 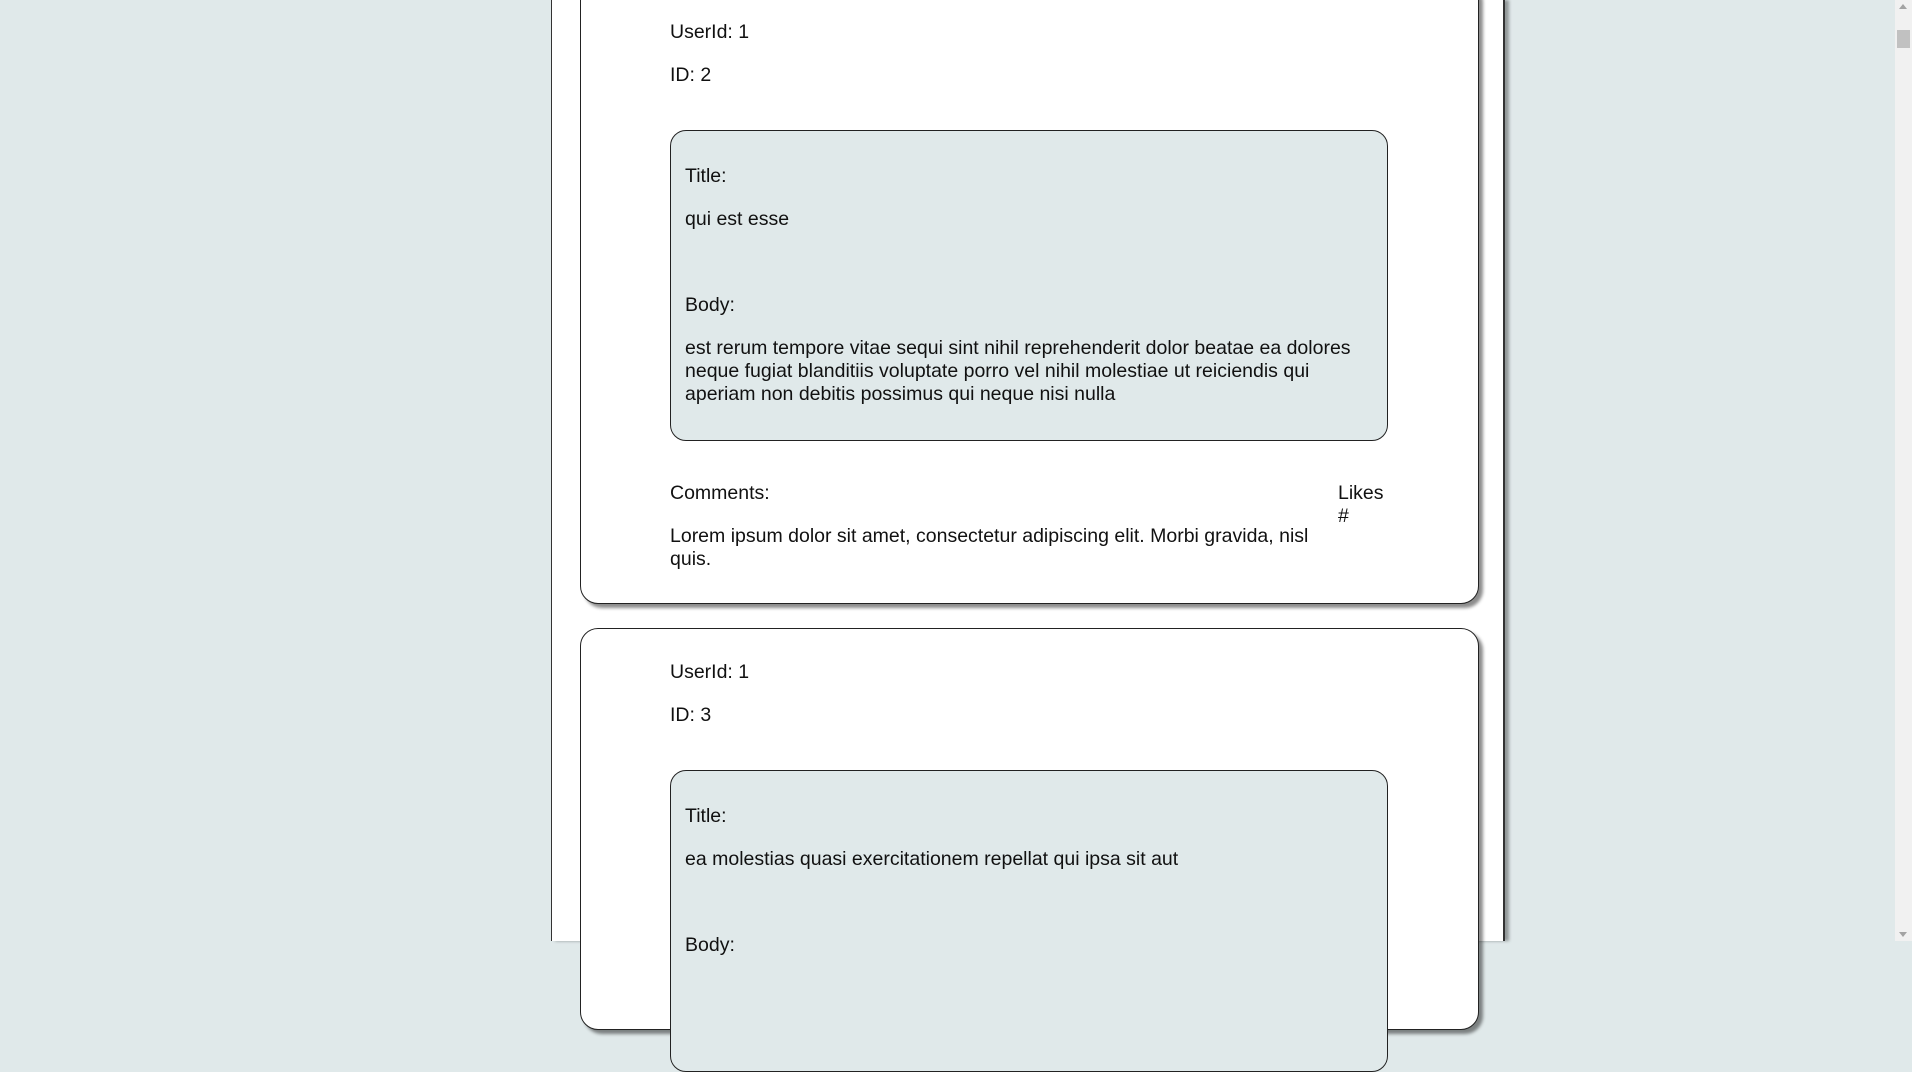 I want to click on likes-button: Likes #, so click(x=1368, y=505).